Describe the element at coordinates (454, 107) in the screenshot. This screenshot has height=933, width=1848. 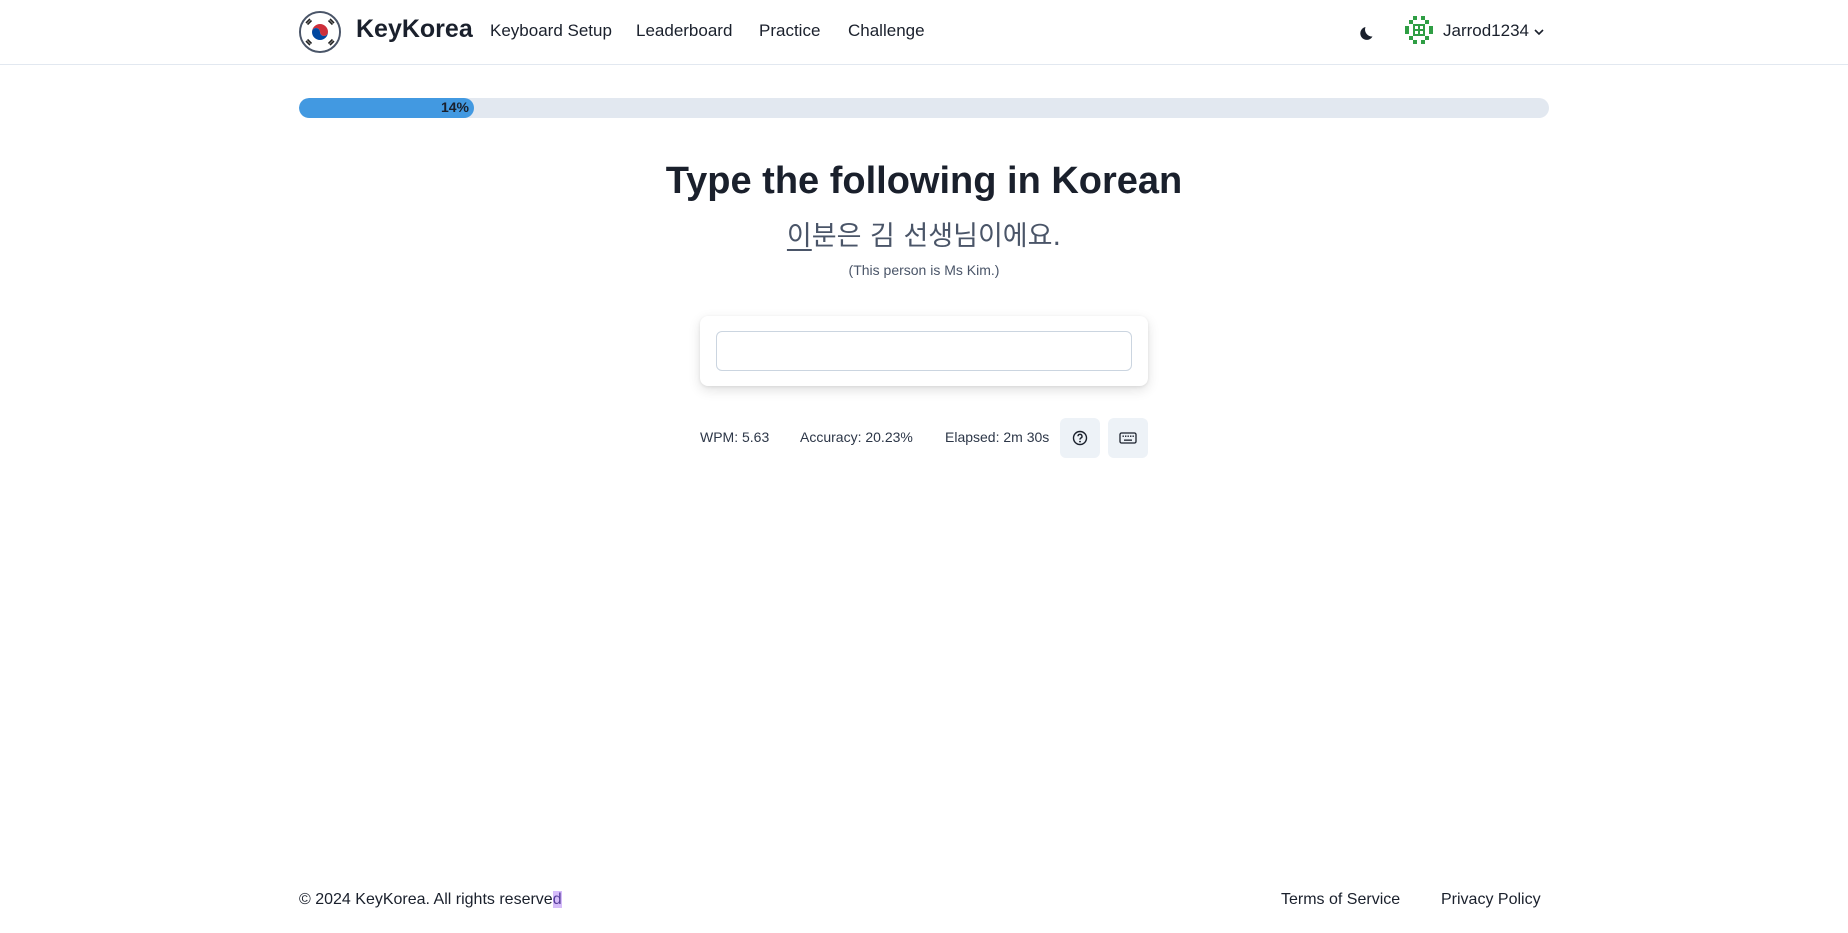
I see `progress-label: 14%` at that location.